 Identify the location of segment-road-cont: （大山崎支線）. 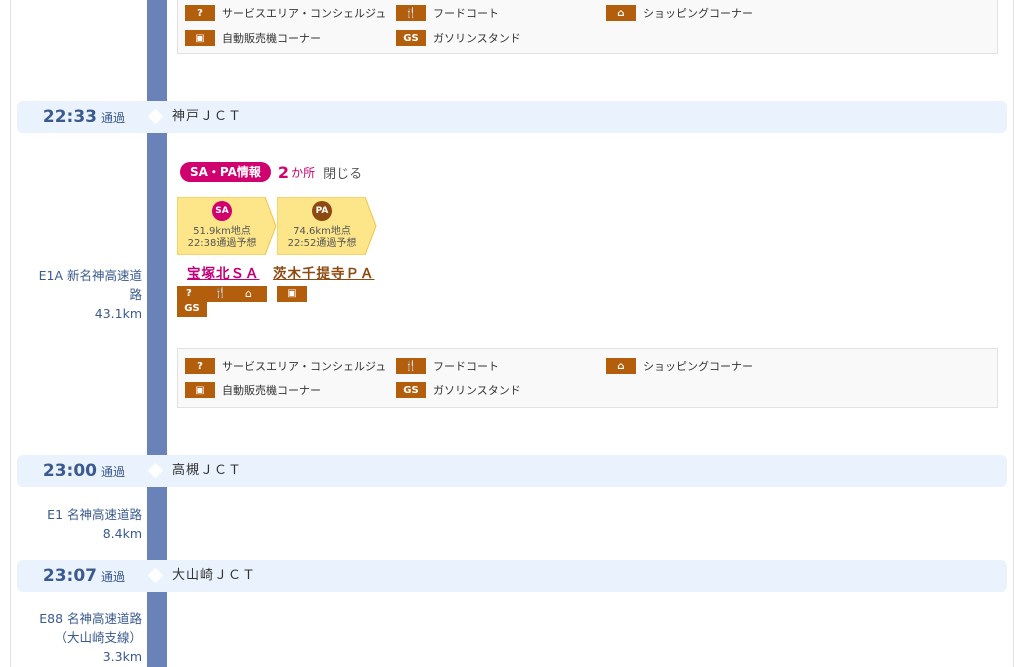
(98, 637).